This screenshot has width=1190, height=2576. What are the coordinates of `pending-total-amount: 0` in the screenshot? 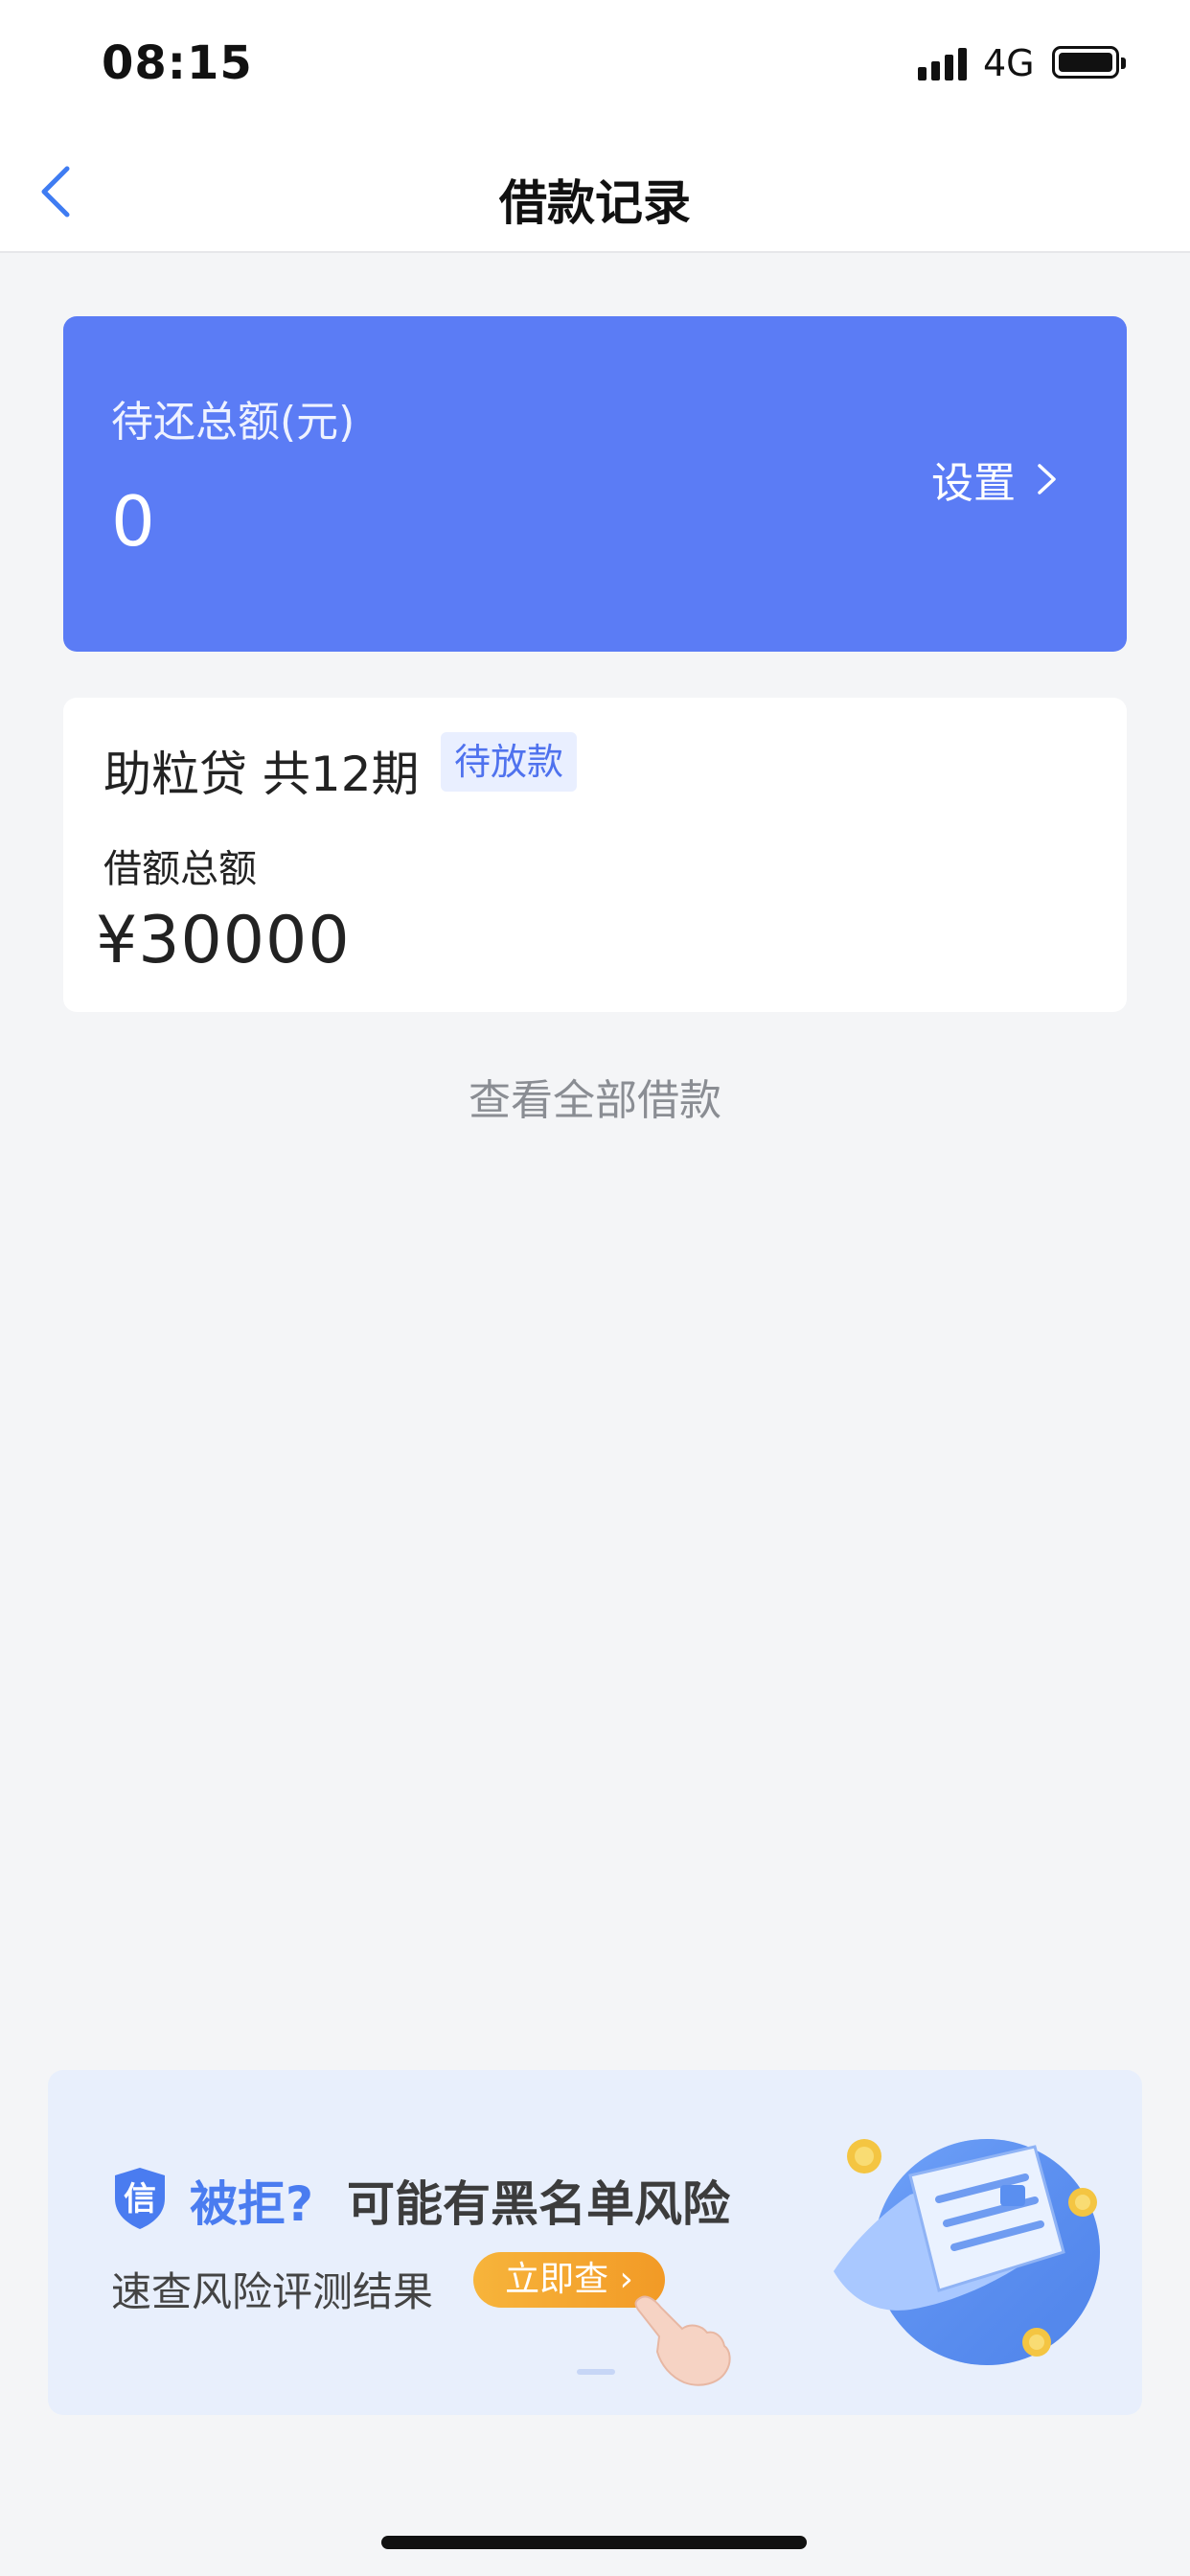 It's located at (133, 521).